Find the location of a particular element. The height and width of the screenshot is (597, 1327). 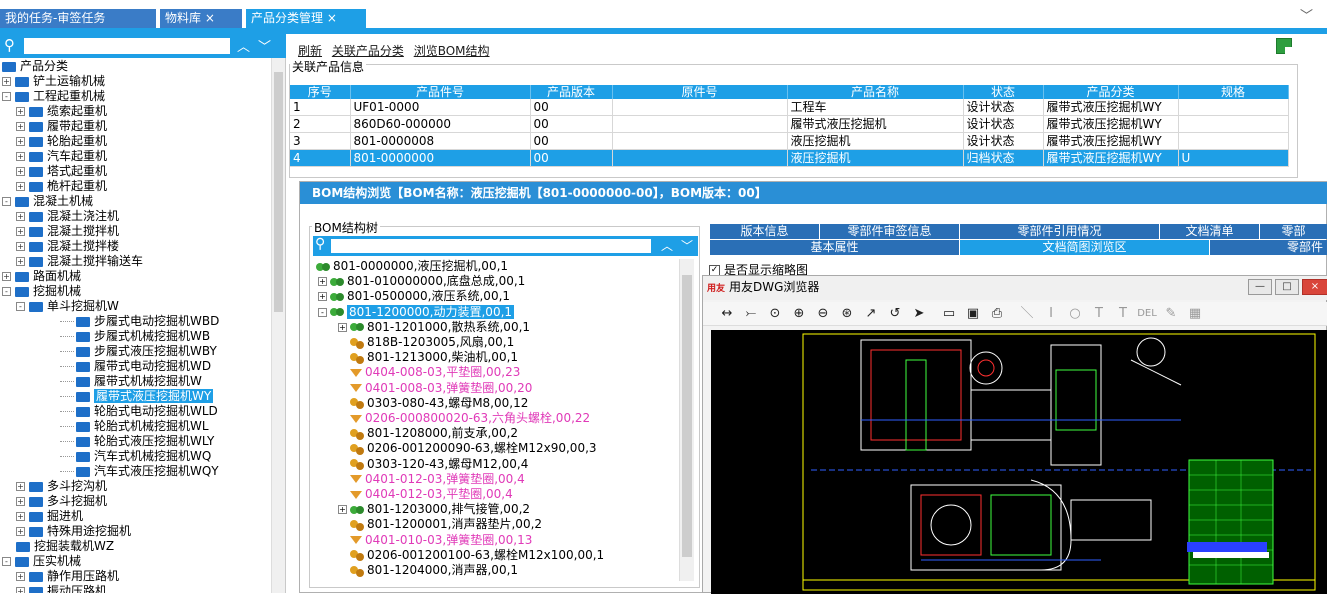

column-header: 产品件号 is located at coordinates (440, 92).